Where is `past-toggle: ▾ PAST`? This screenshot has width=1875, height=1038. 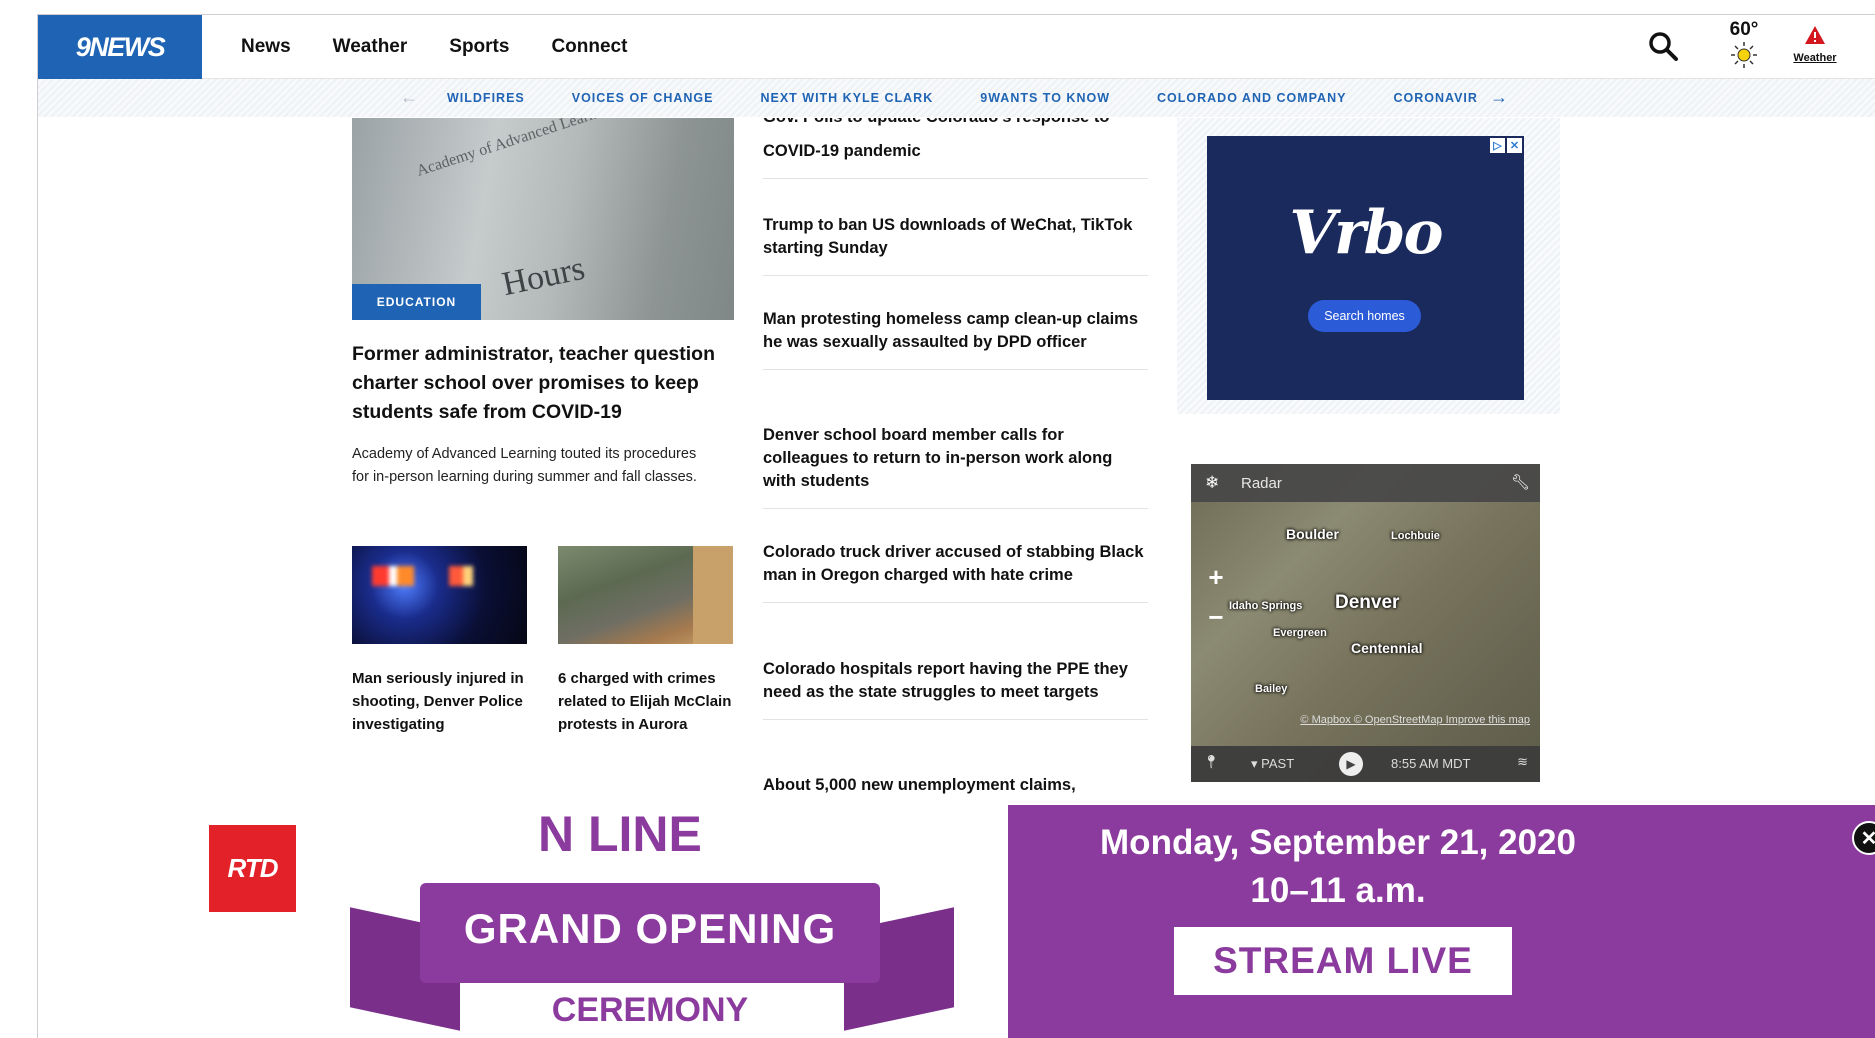 past-toggle: ▾ PAST is located at coordinates (1272, 764).